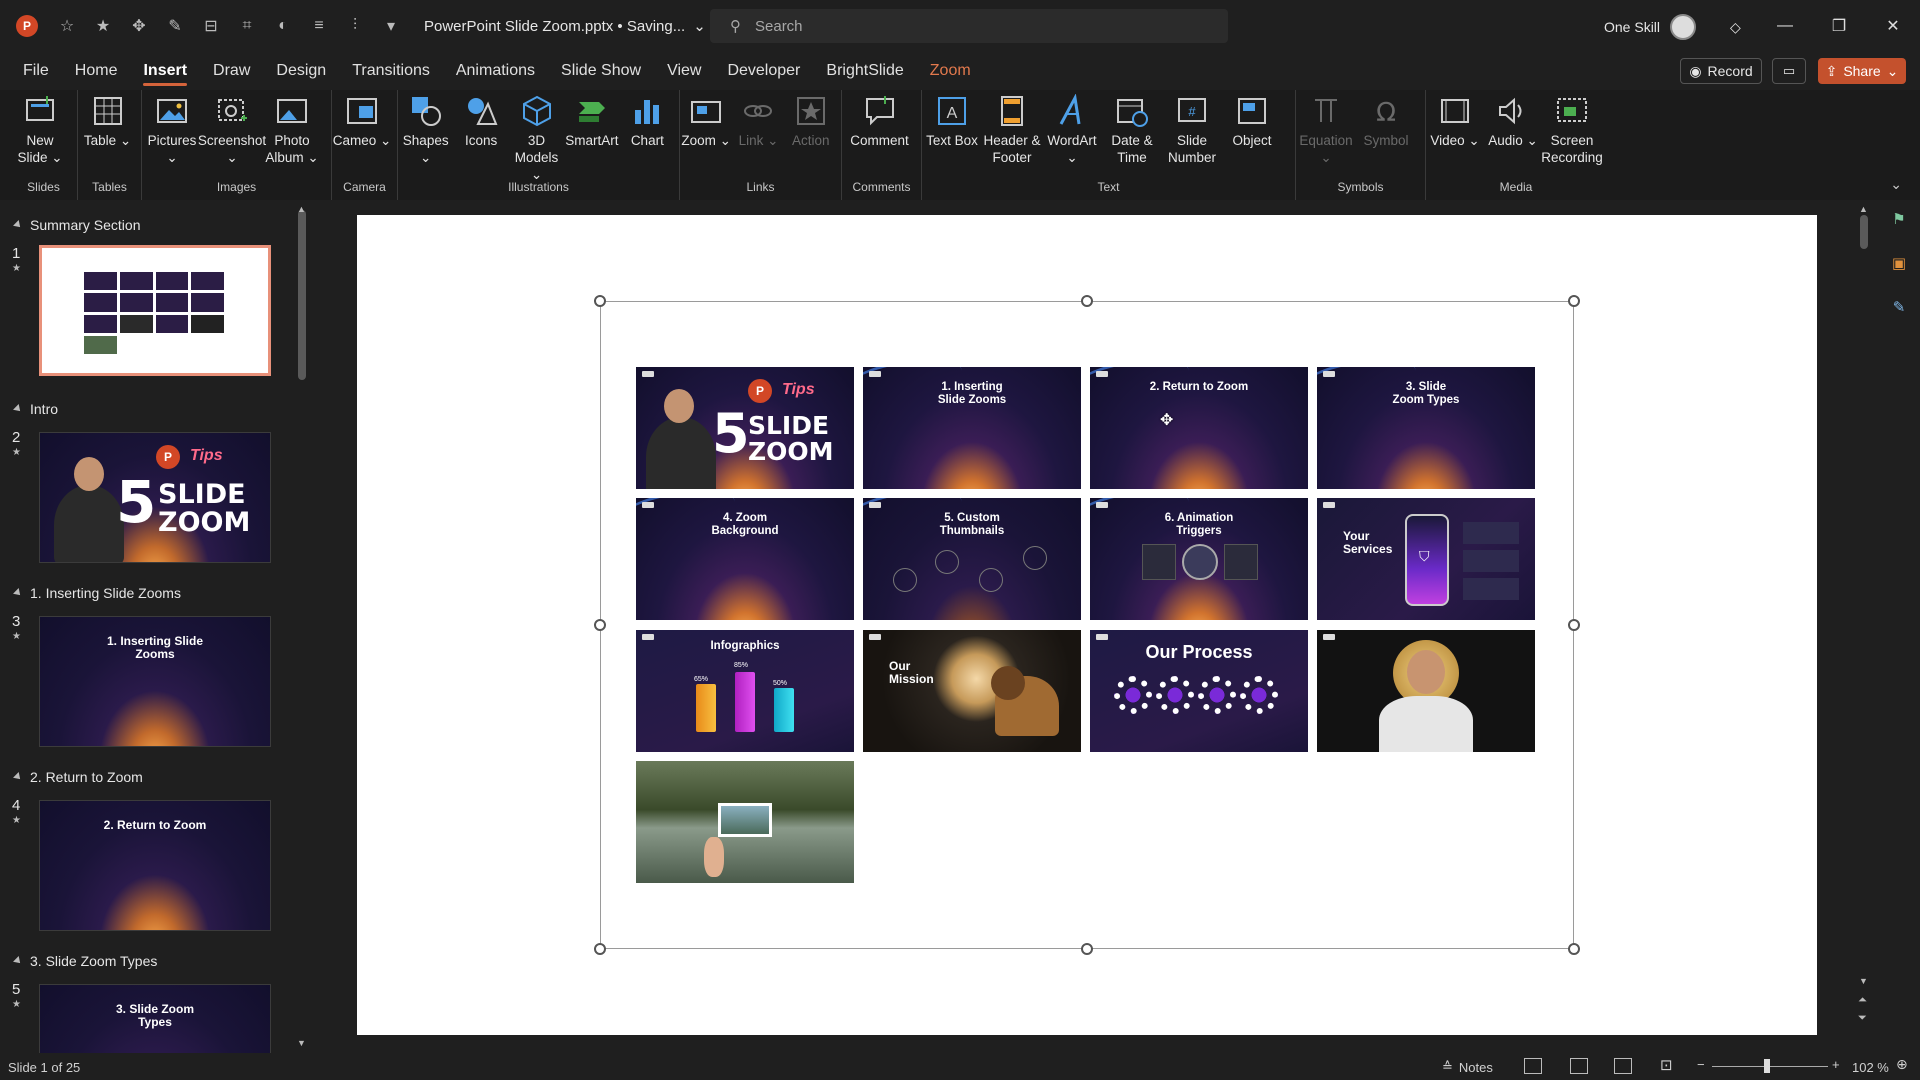  Describe the element at coordinates (879, 121) in the screenshot. I see `comment-button: Comment` at that location.